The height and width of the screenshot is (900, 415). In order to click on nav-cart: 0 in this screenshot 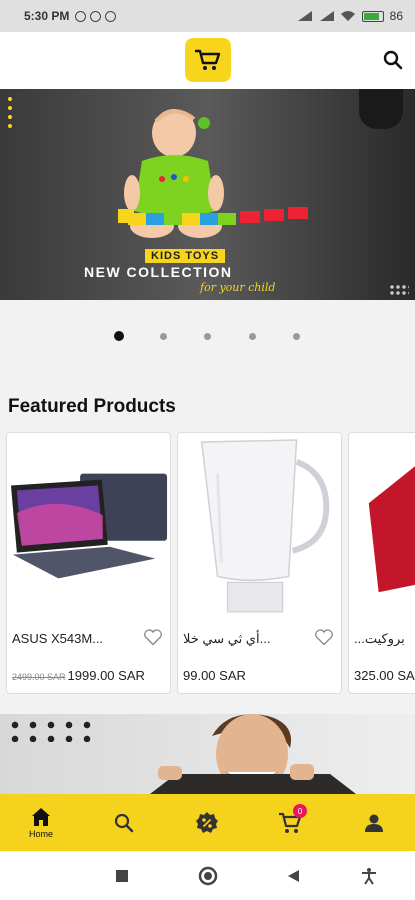, I will do `click(290, 822)`.